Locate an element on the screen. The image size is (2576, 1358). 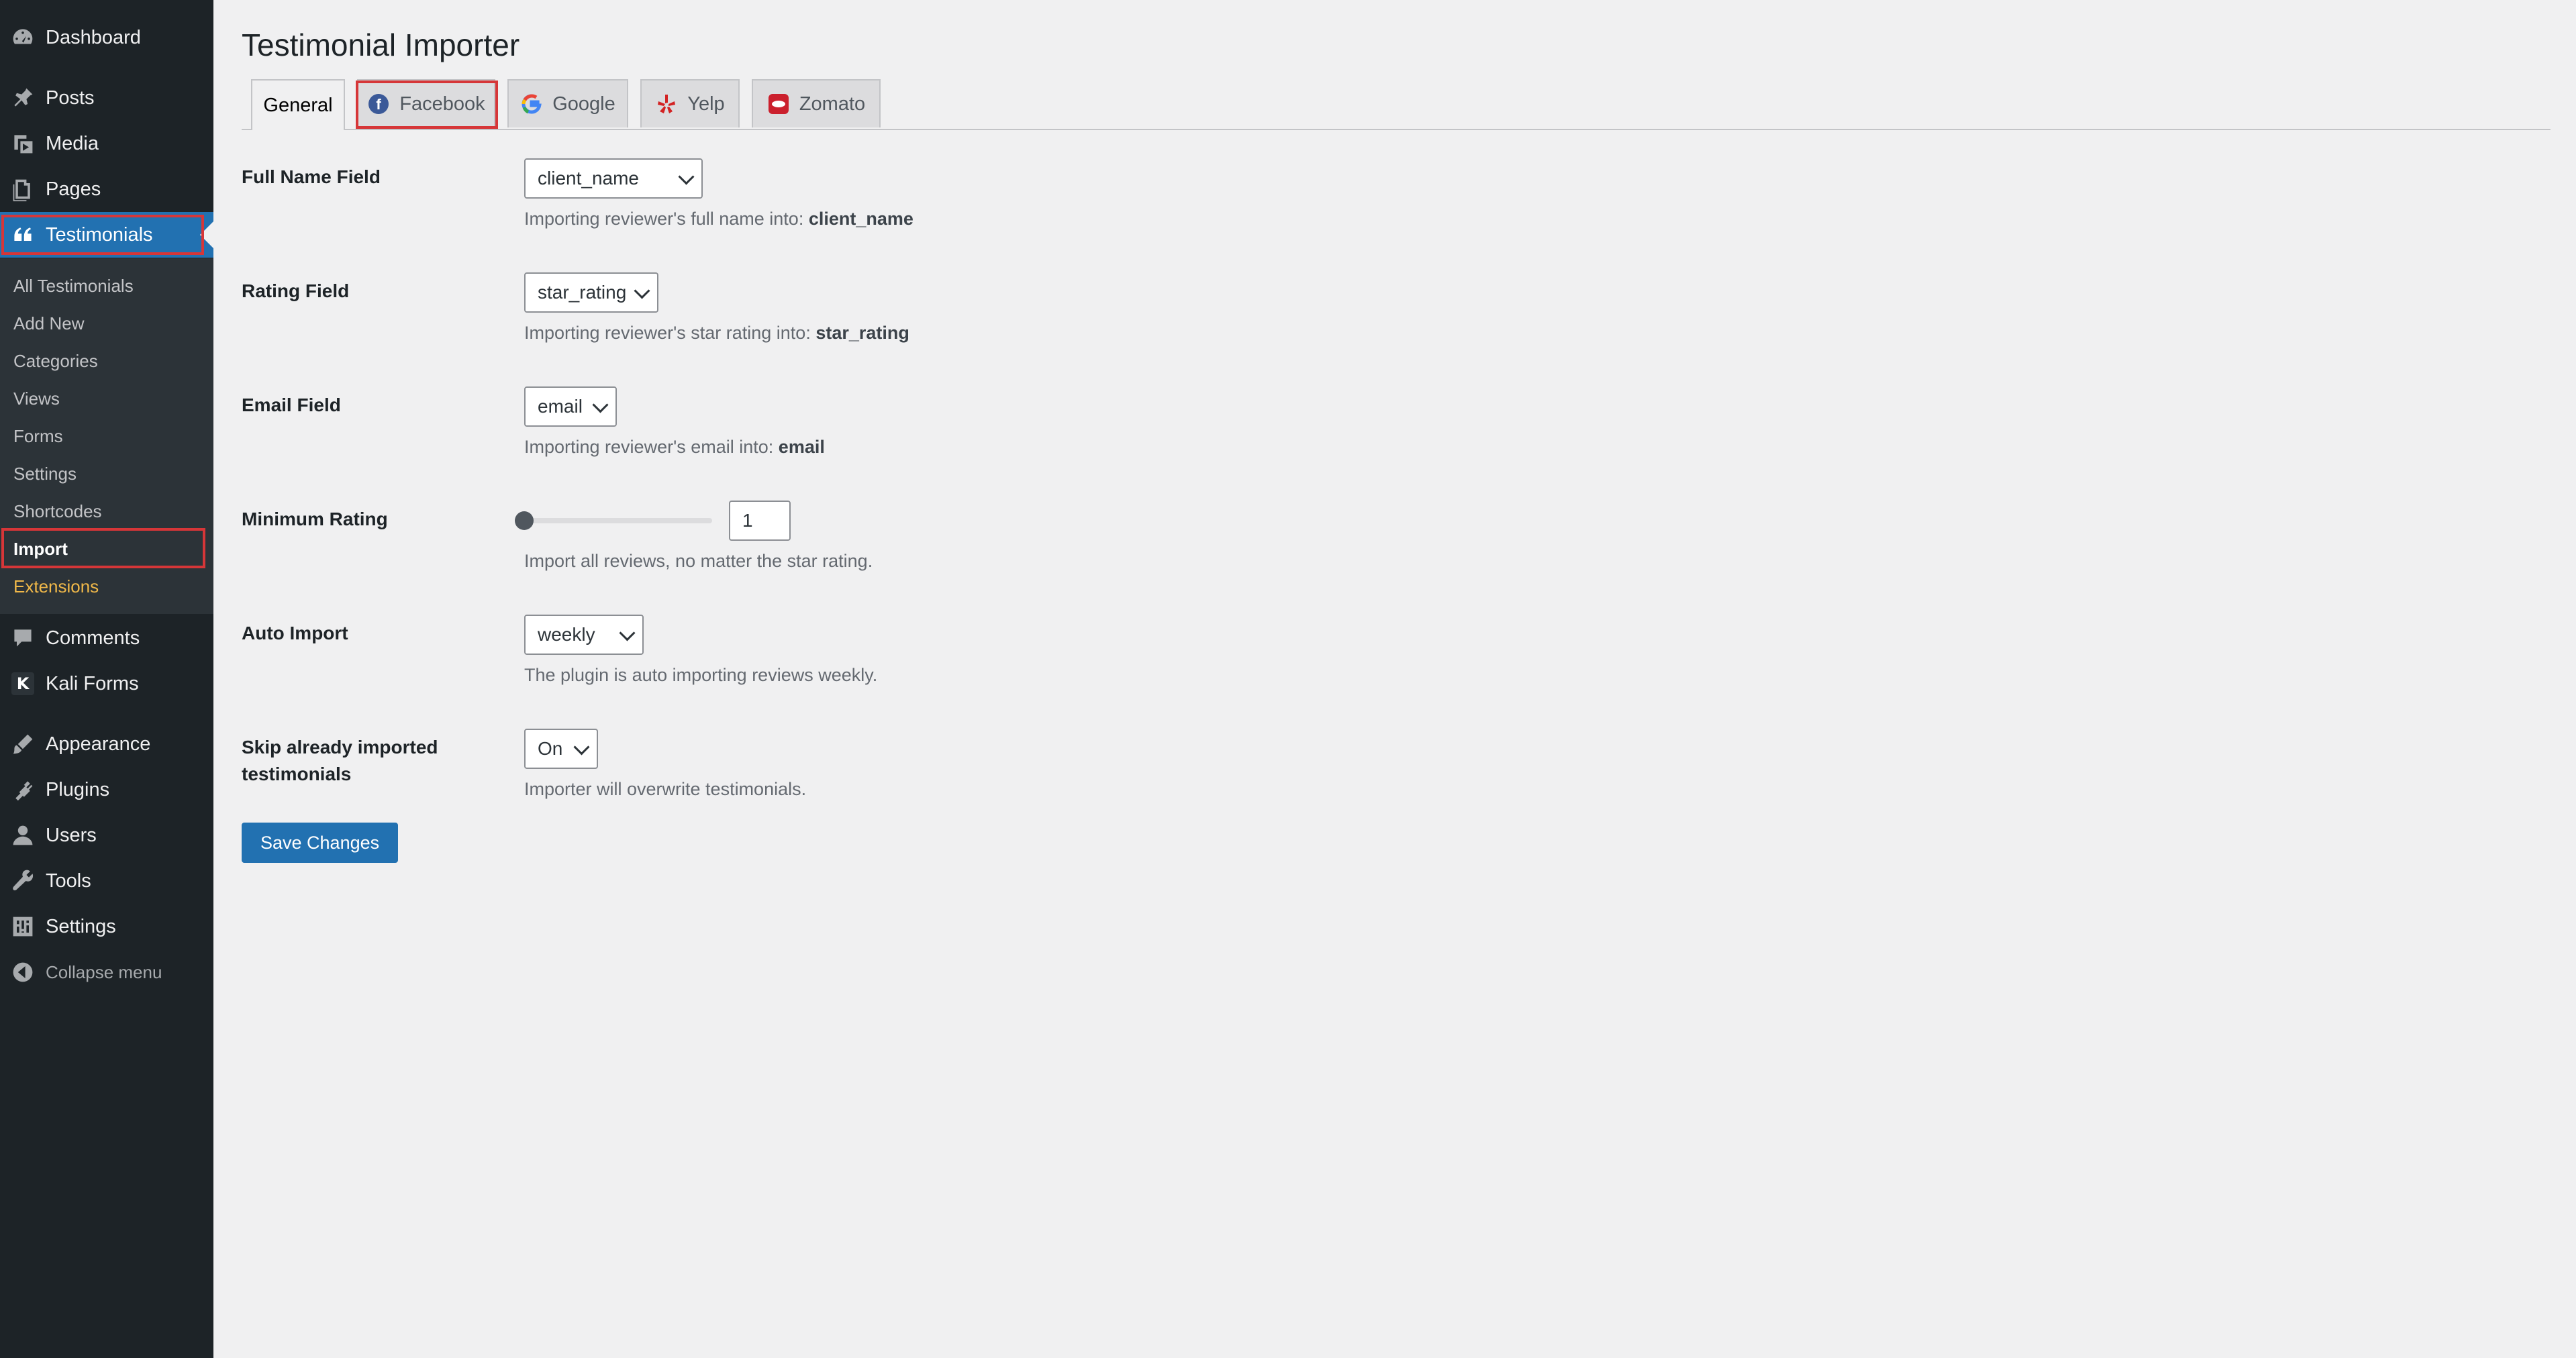
menu-label: Plugins is located at coordinates (78, 789).